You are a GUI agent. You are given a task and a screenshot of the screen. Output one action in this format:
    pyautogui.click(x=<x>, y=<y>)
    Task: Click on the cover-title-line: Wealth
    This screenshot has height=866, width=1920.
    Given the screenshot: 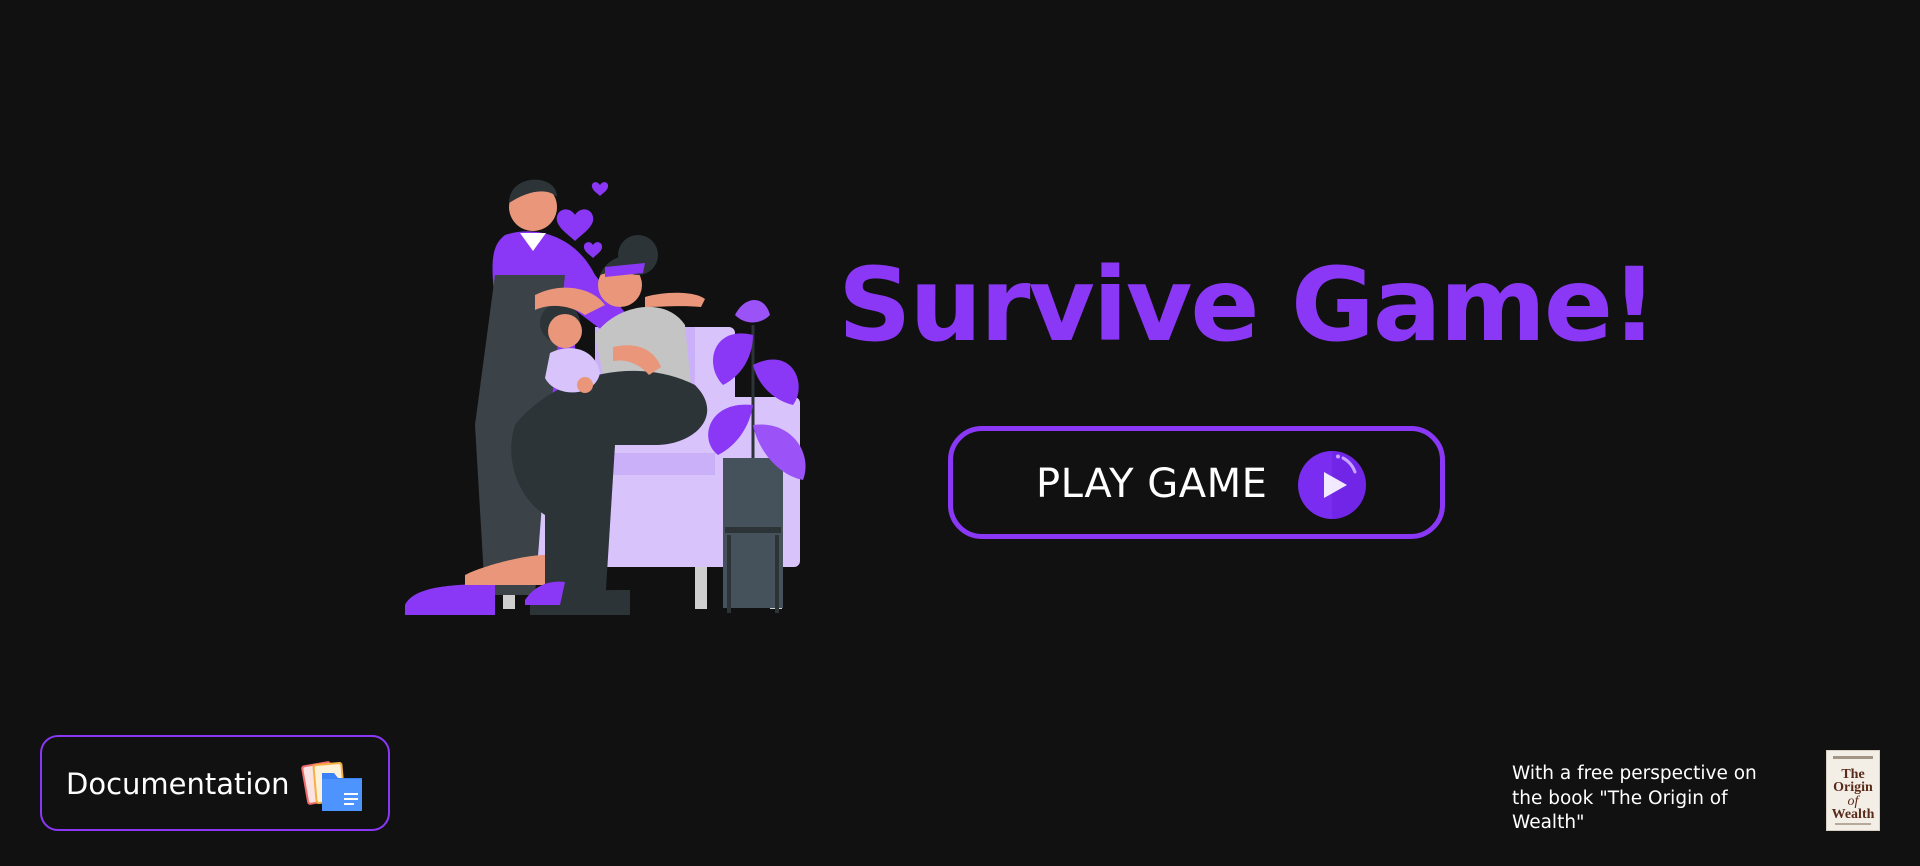 What is the action you would take?
    pyautogui.click(x=1853, y=814)
    